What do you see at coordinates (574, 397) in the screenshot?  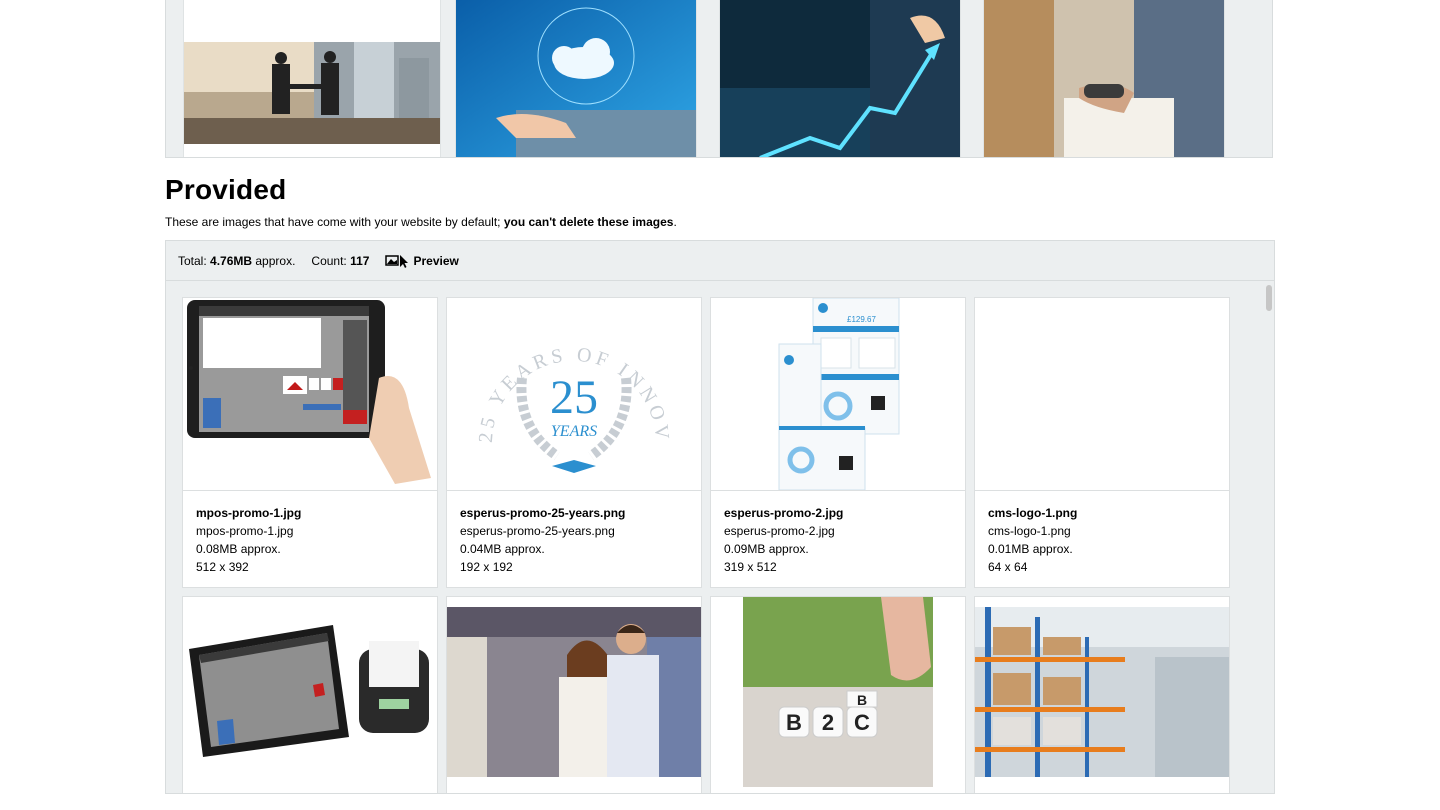 I see `logo-number: 25` at bounding box center [574, 397].